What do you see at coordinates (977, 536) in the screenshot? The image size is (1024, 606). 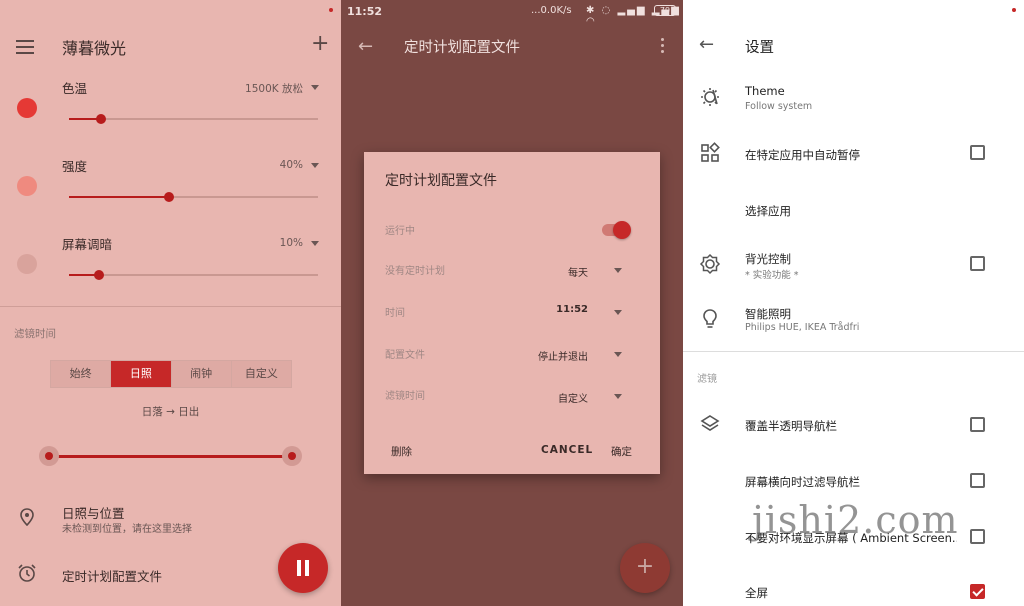 I see `ambient-screen-checkbox` at bounding box center [977, 536].